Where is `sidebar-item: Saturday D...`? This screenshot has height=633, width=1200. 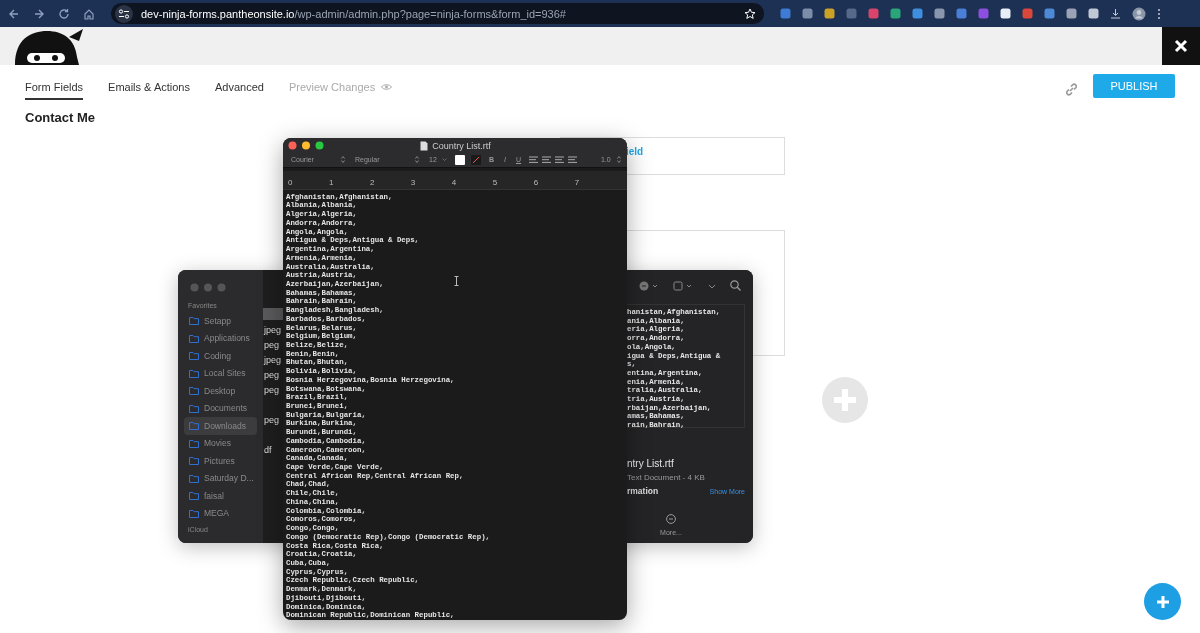
sidebar-item: Saturday D... is located at coordinates (220, 478).